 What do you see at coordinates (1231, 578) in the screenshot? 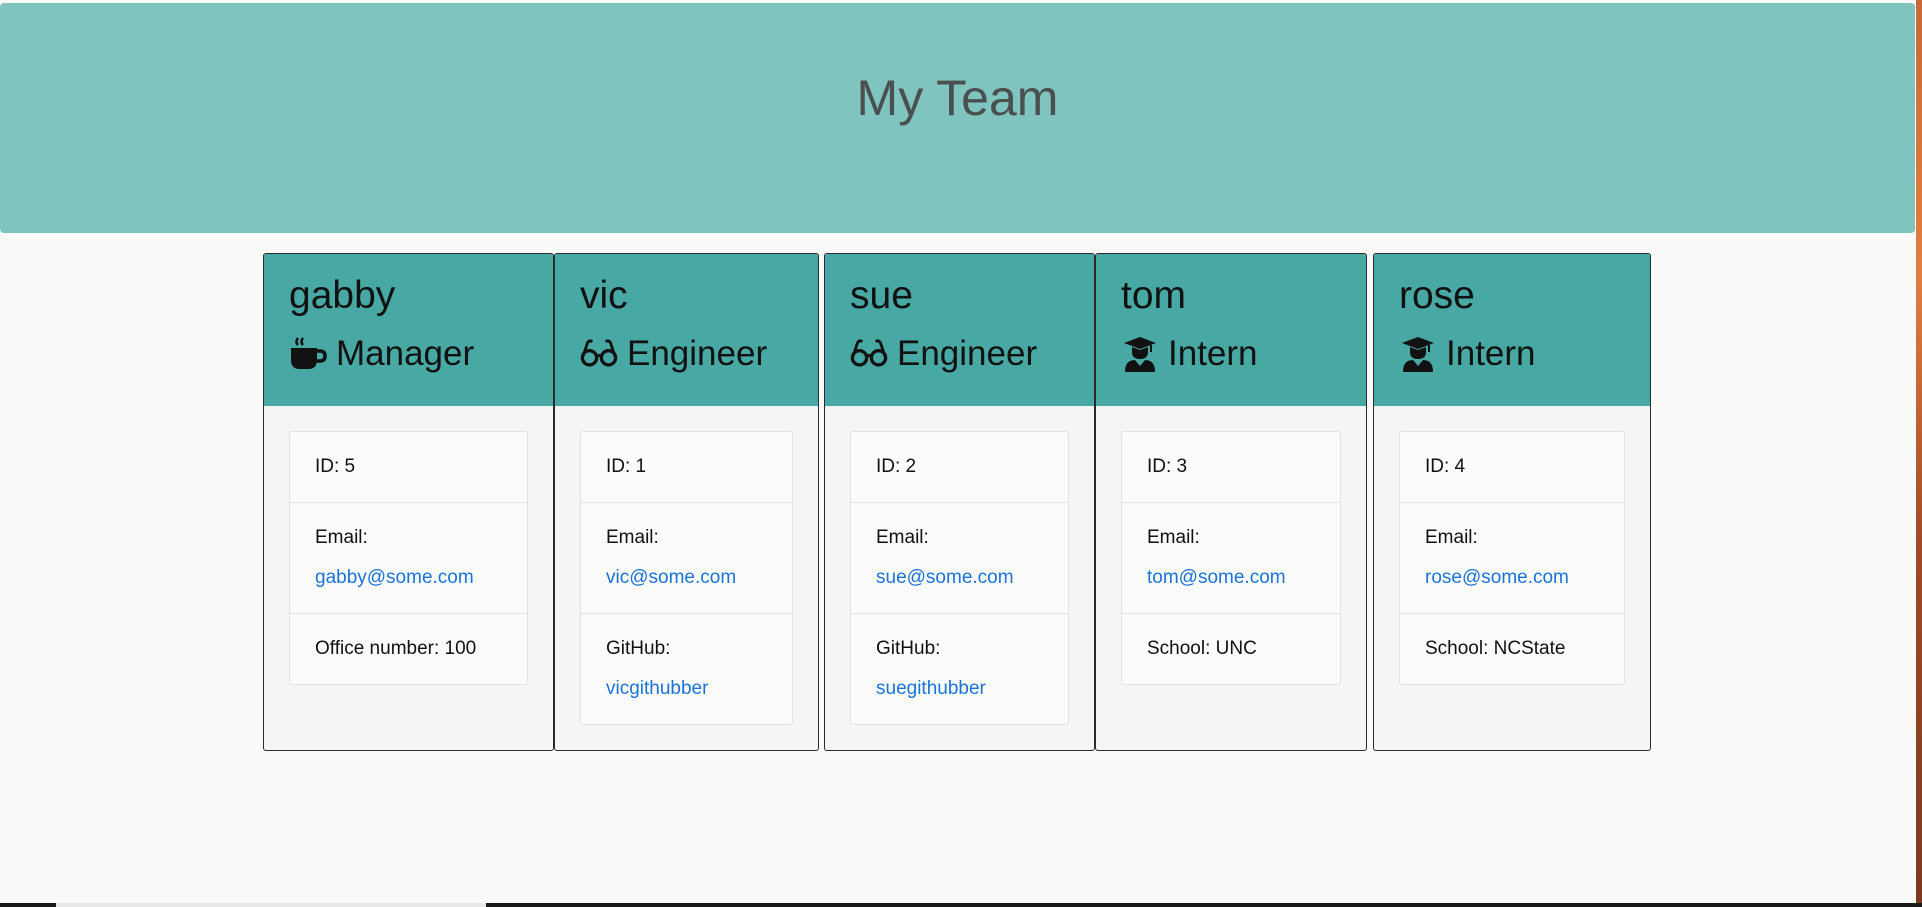
I see `email-link: tom@some.com` at bounding box center [1231, 578].